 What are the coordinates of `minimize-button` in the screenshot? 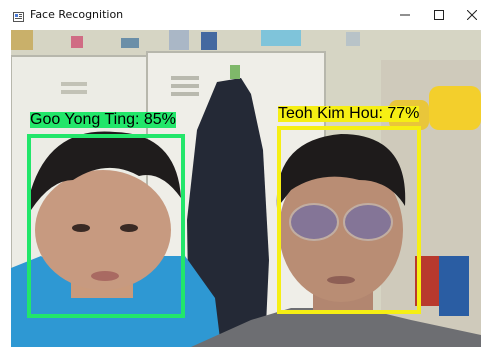 It's located at (405, 15).